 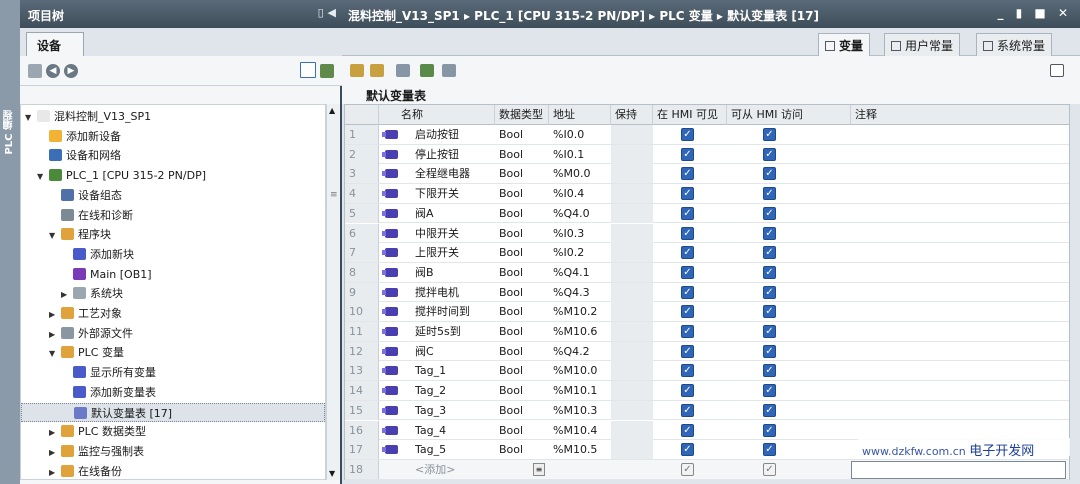 What do you see at coordinates (334, 195) in the screenshot?
I see `scroll-grip-icon: ≡` at bounding box center [334, 195].